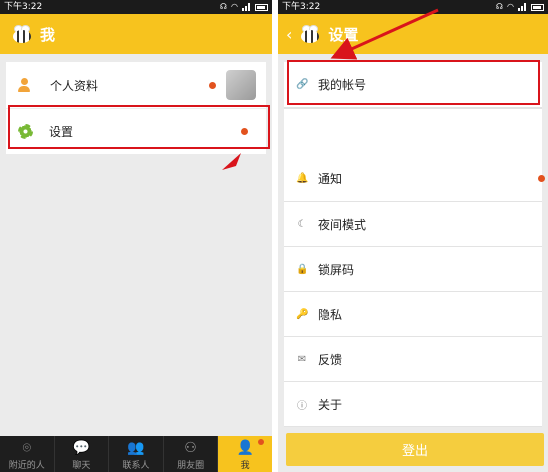  Describe the element at coordinates (260, 442) in the screenshot. I see `tab-badge` at that location.